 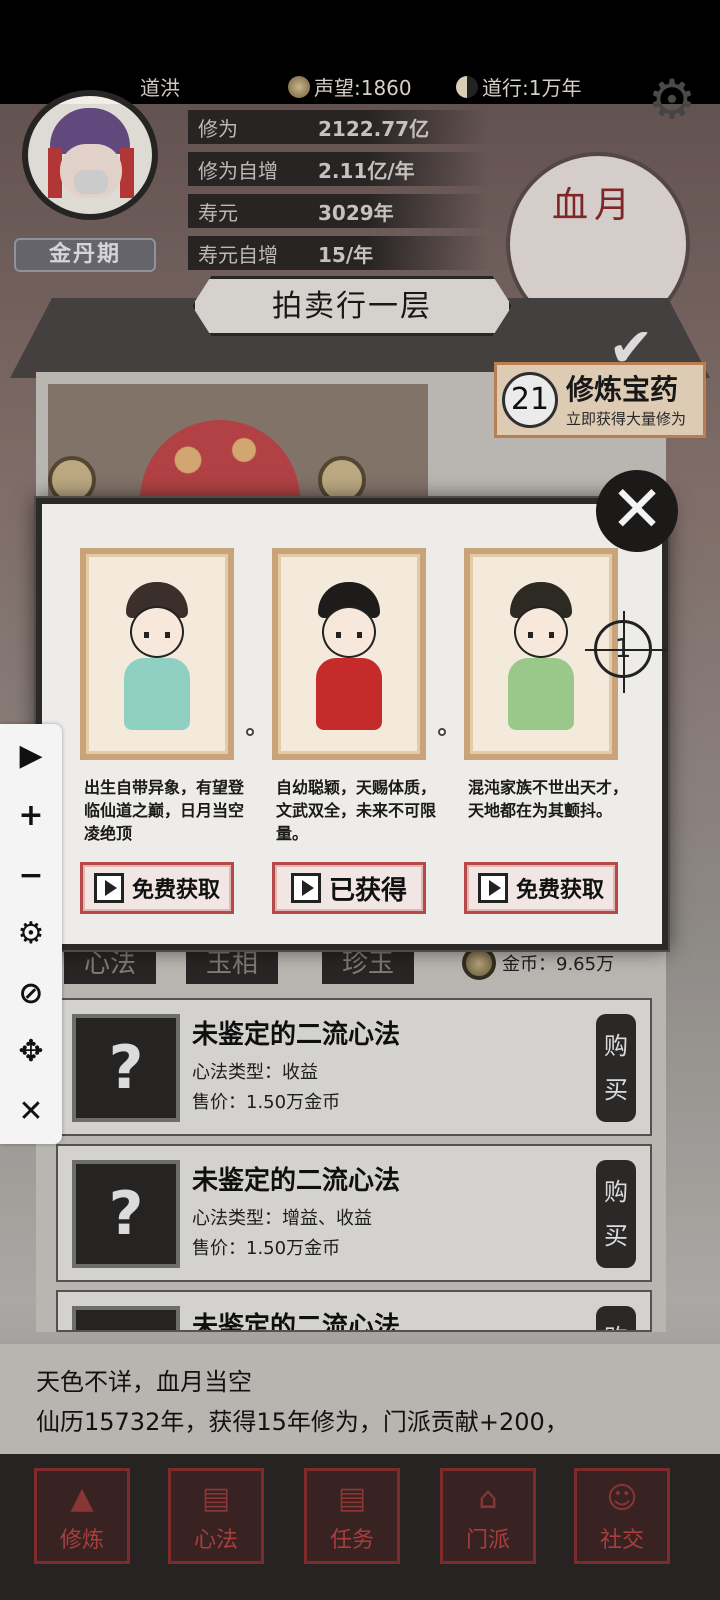 I want to click on card-description: 混沌家族不世出天才，天地都在为其颤抖。, so click(x=548, y=799).